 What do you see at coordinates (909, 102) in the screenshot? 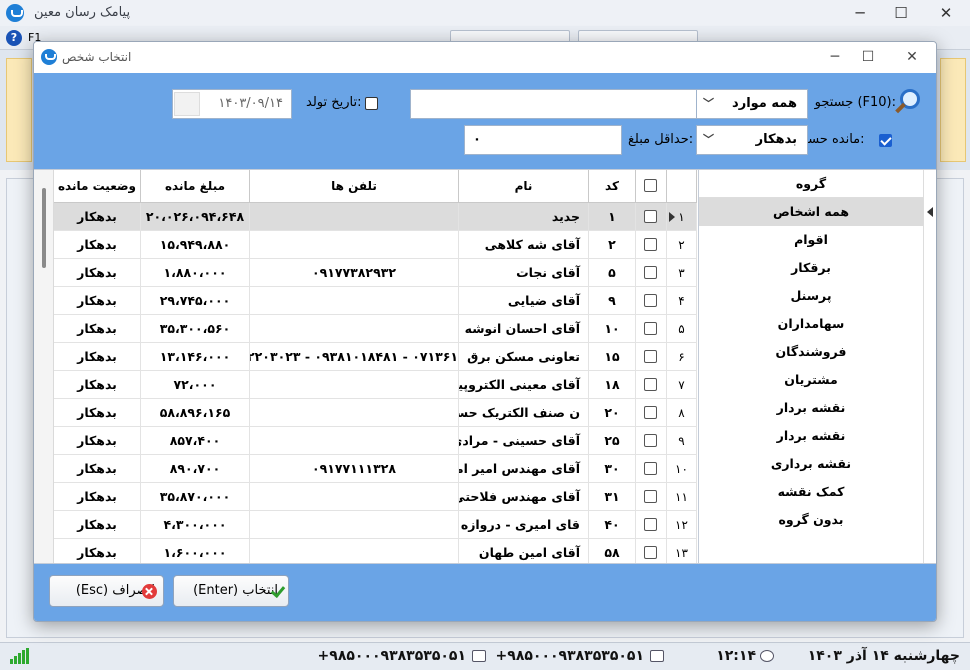
I see `search-icon` at bounding box center [909, 102].